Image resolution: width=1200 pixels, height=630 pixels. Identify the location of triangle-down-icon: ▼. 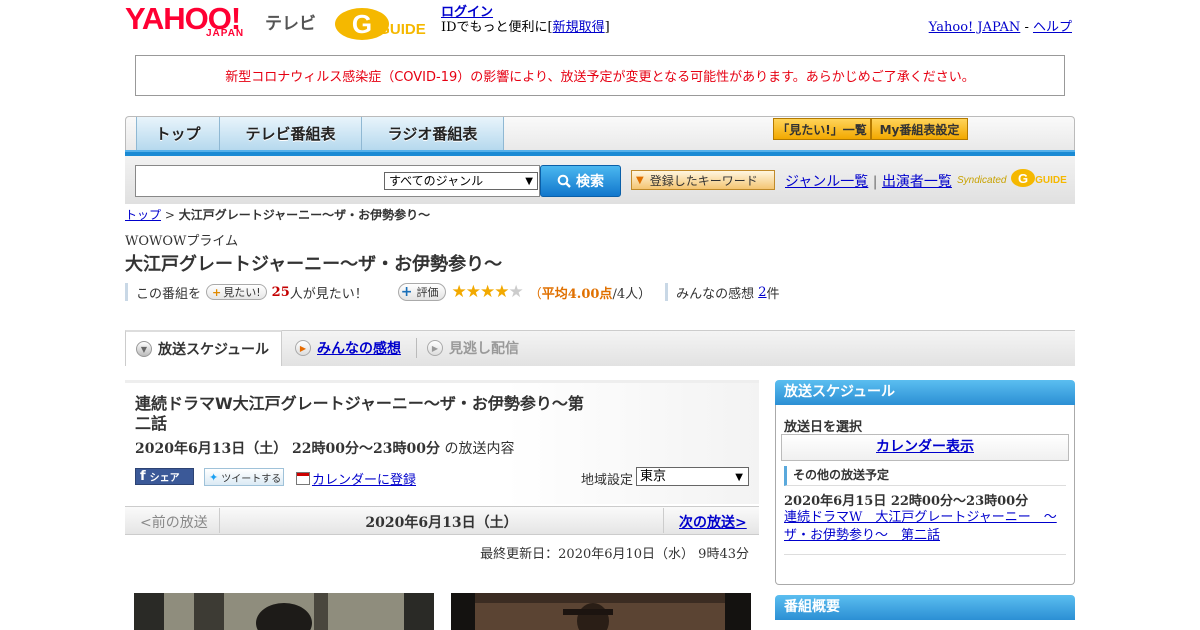
(640, 180).